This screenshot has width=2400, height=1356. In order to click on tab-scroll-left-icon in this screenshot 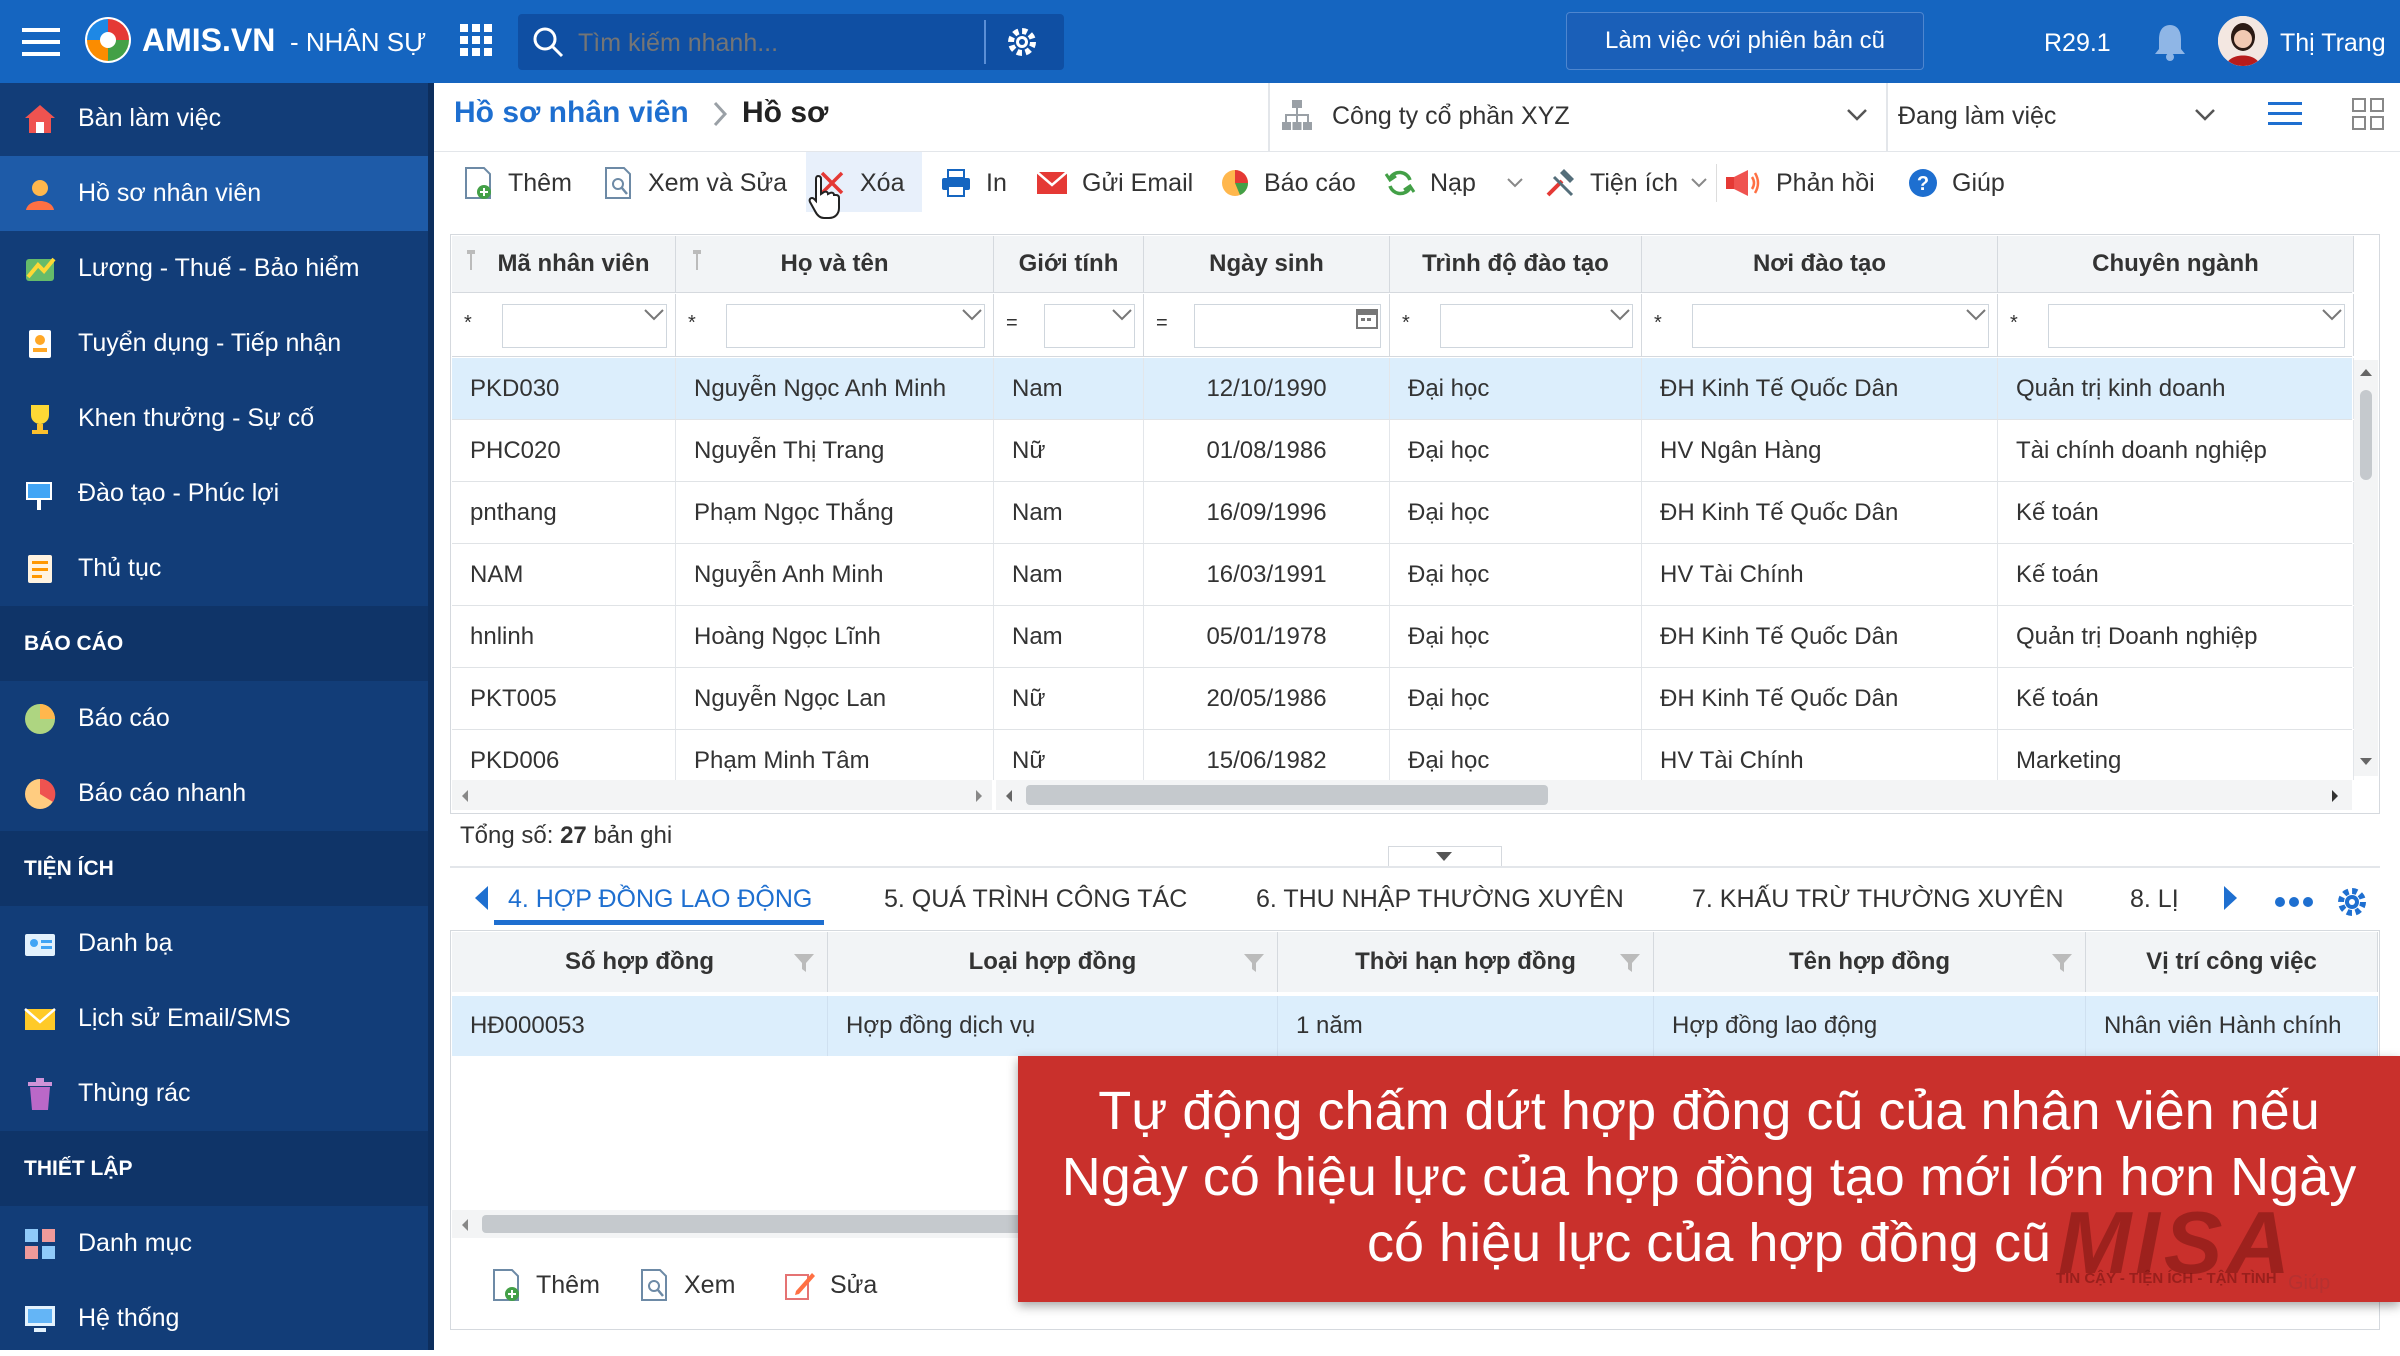, I will do `click(481, 898)`.